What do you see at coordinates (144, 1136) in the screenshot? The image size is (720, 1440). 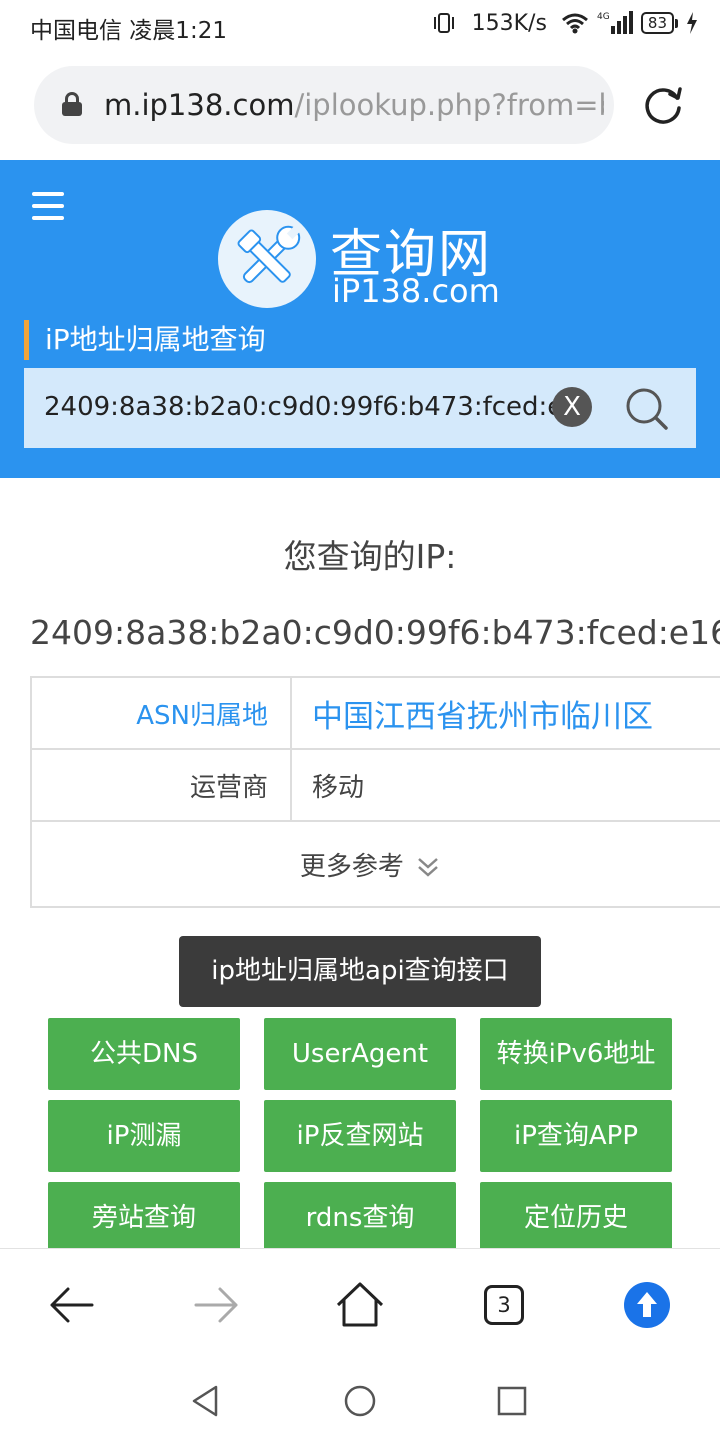 I see `tool-button-ip-leak: iP测漏` at bounding box center [144, 1136].